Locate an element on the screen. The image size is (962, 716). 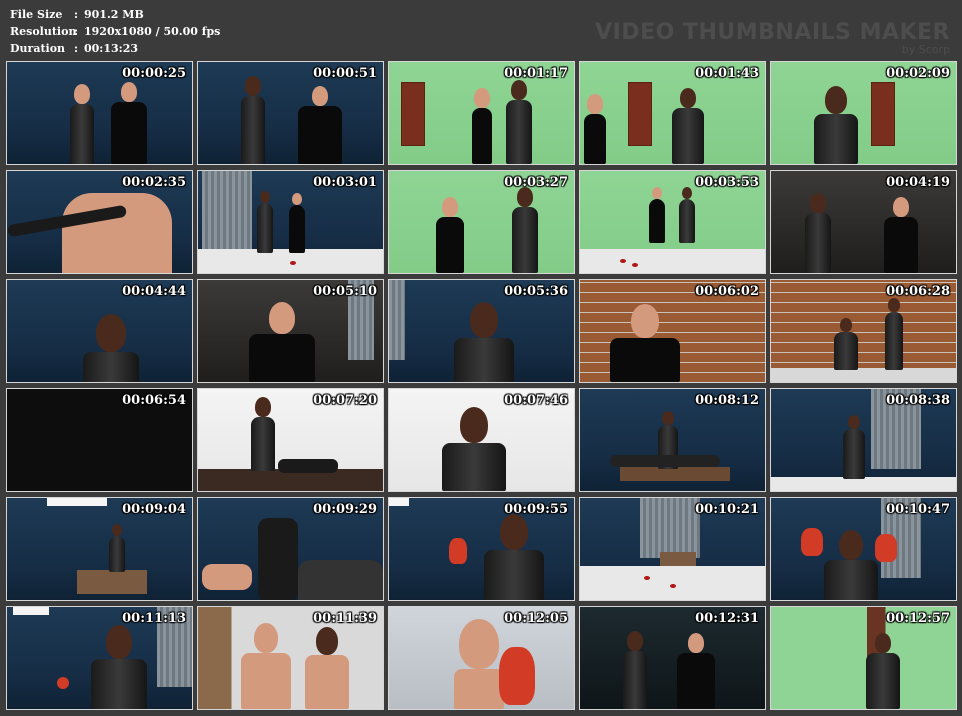
thumbnail: 00:03:27 is located at coordinates (481, 222).